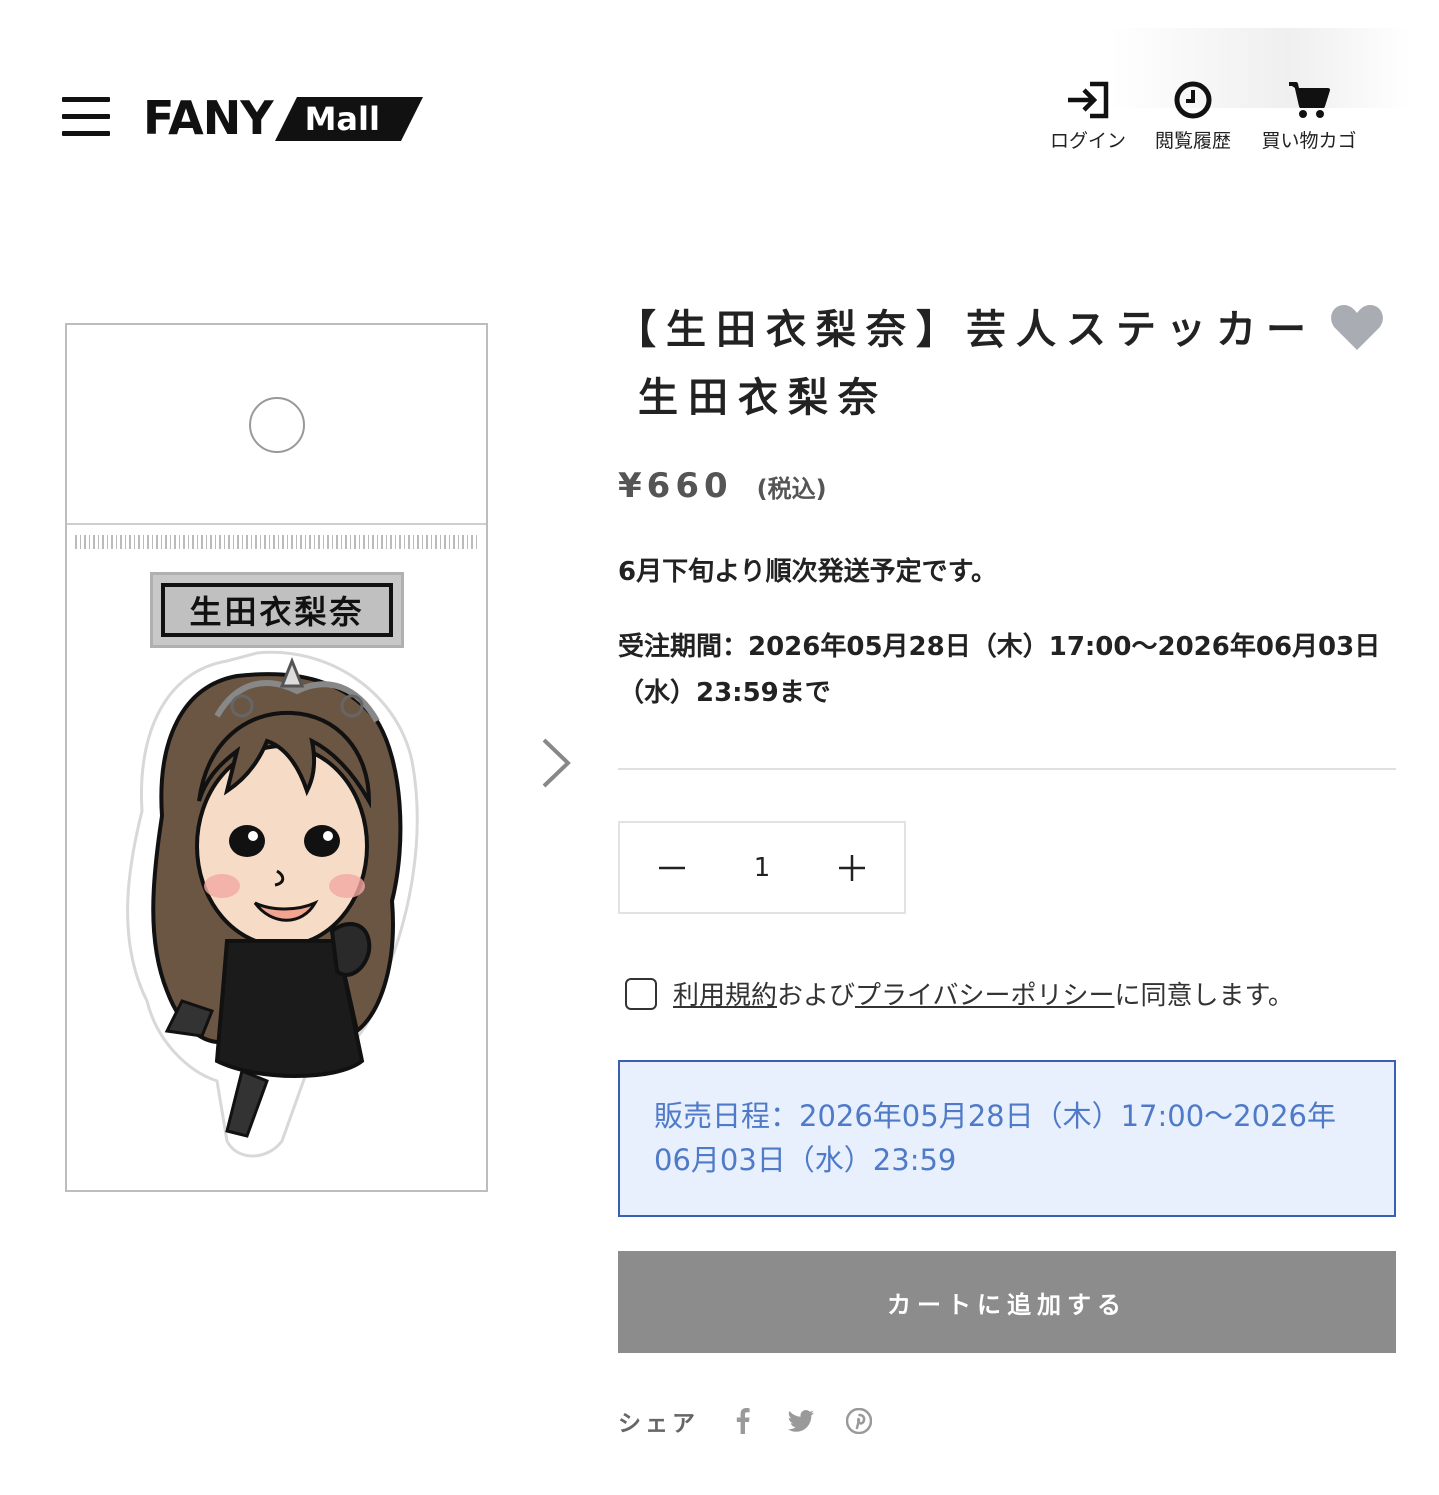  Describe the element at coordinates (791, 489) in the screenshot. I see `price-tax-note: (税込)` at that location.